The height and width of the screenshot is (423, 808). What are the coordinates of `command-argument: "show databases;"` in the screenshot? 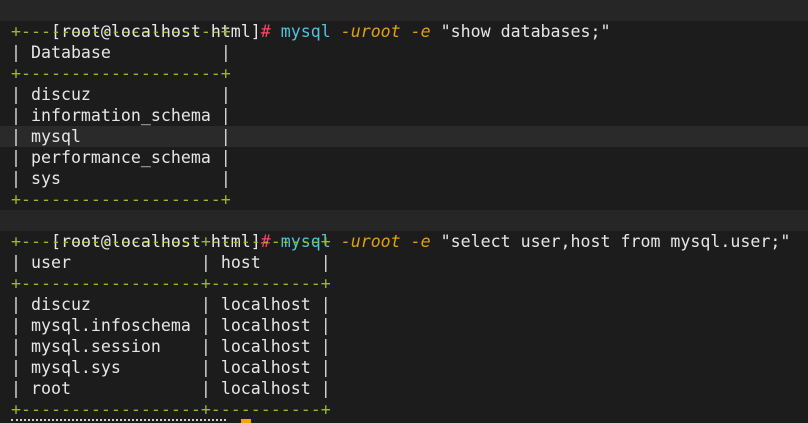 It's located at (525, 31).